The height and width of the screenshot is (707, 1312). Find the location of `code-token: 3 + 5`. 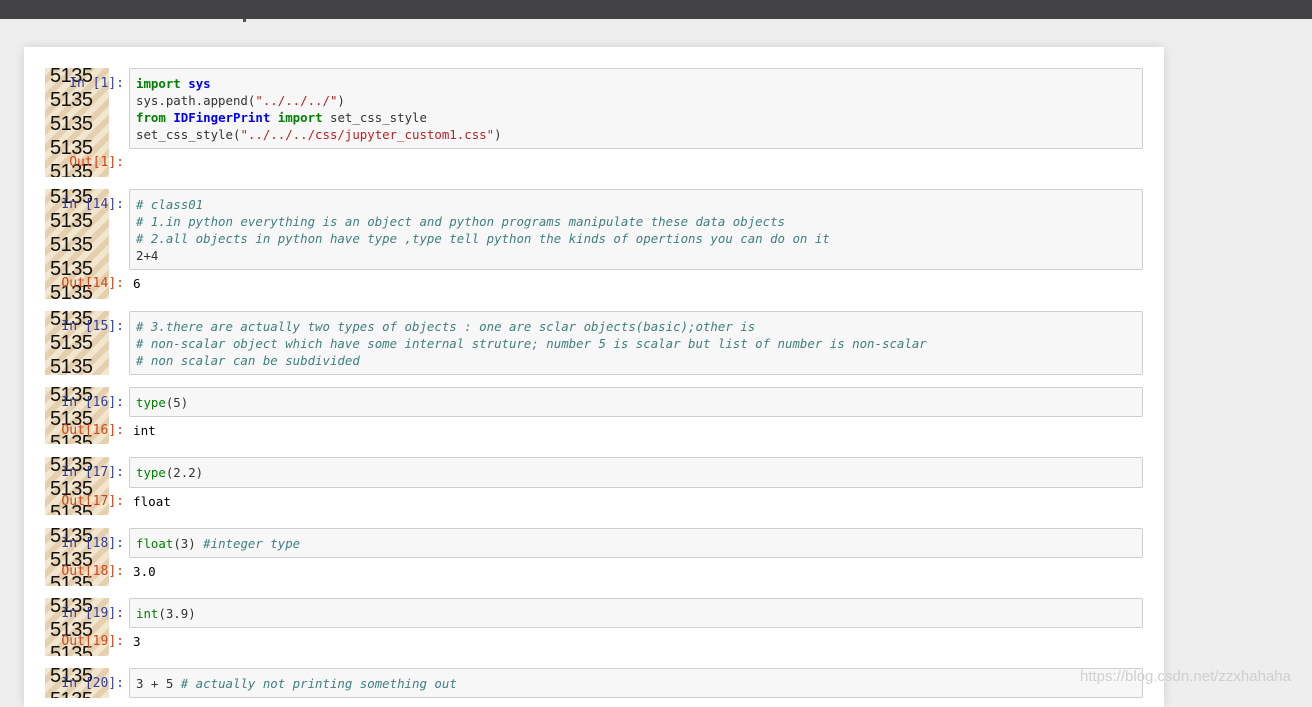

code-token: 3 + 5 is located at coordinates (158, 683).